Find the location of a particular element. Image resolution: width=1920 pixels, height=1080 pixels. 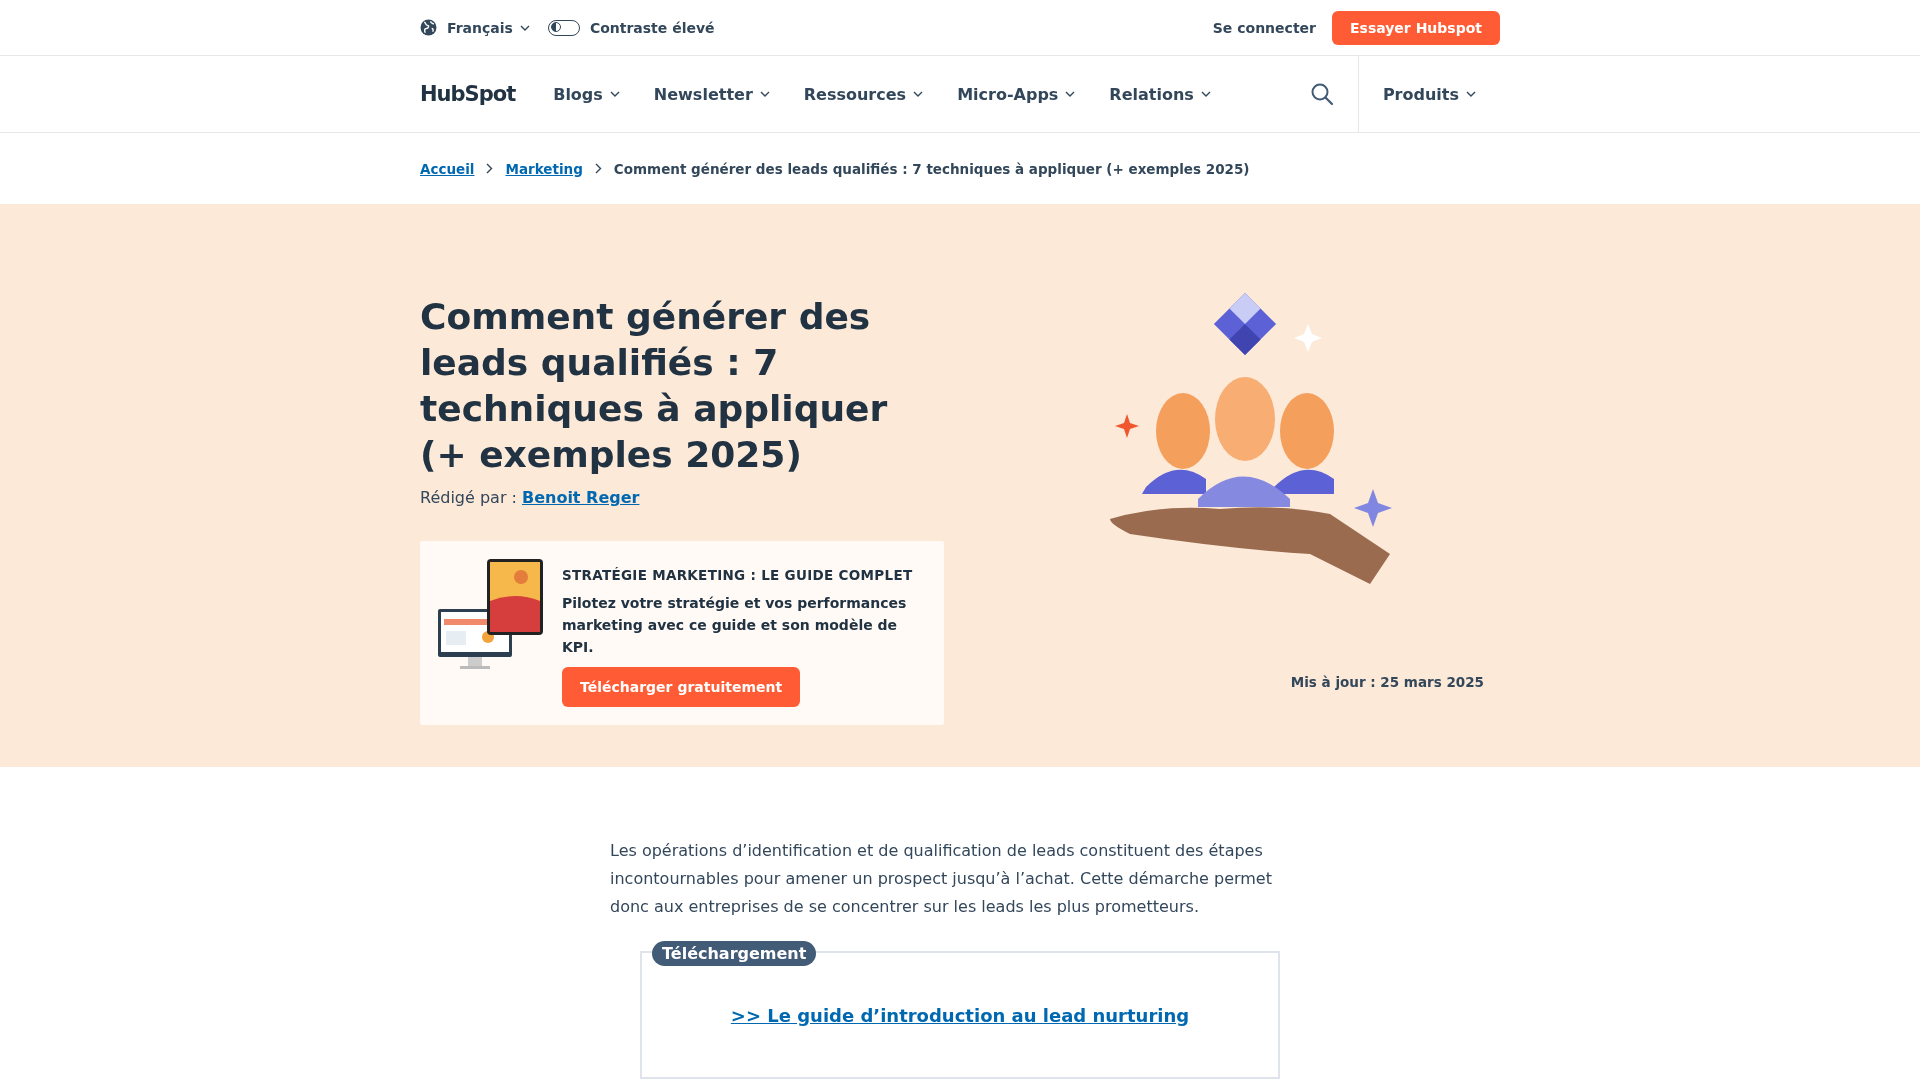

nav-menu-item: Blogs is located at coordinates (586, 94).